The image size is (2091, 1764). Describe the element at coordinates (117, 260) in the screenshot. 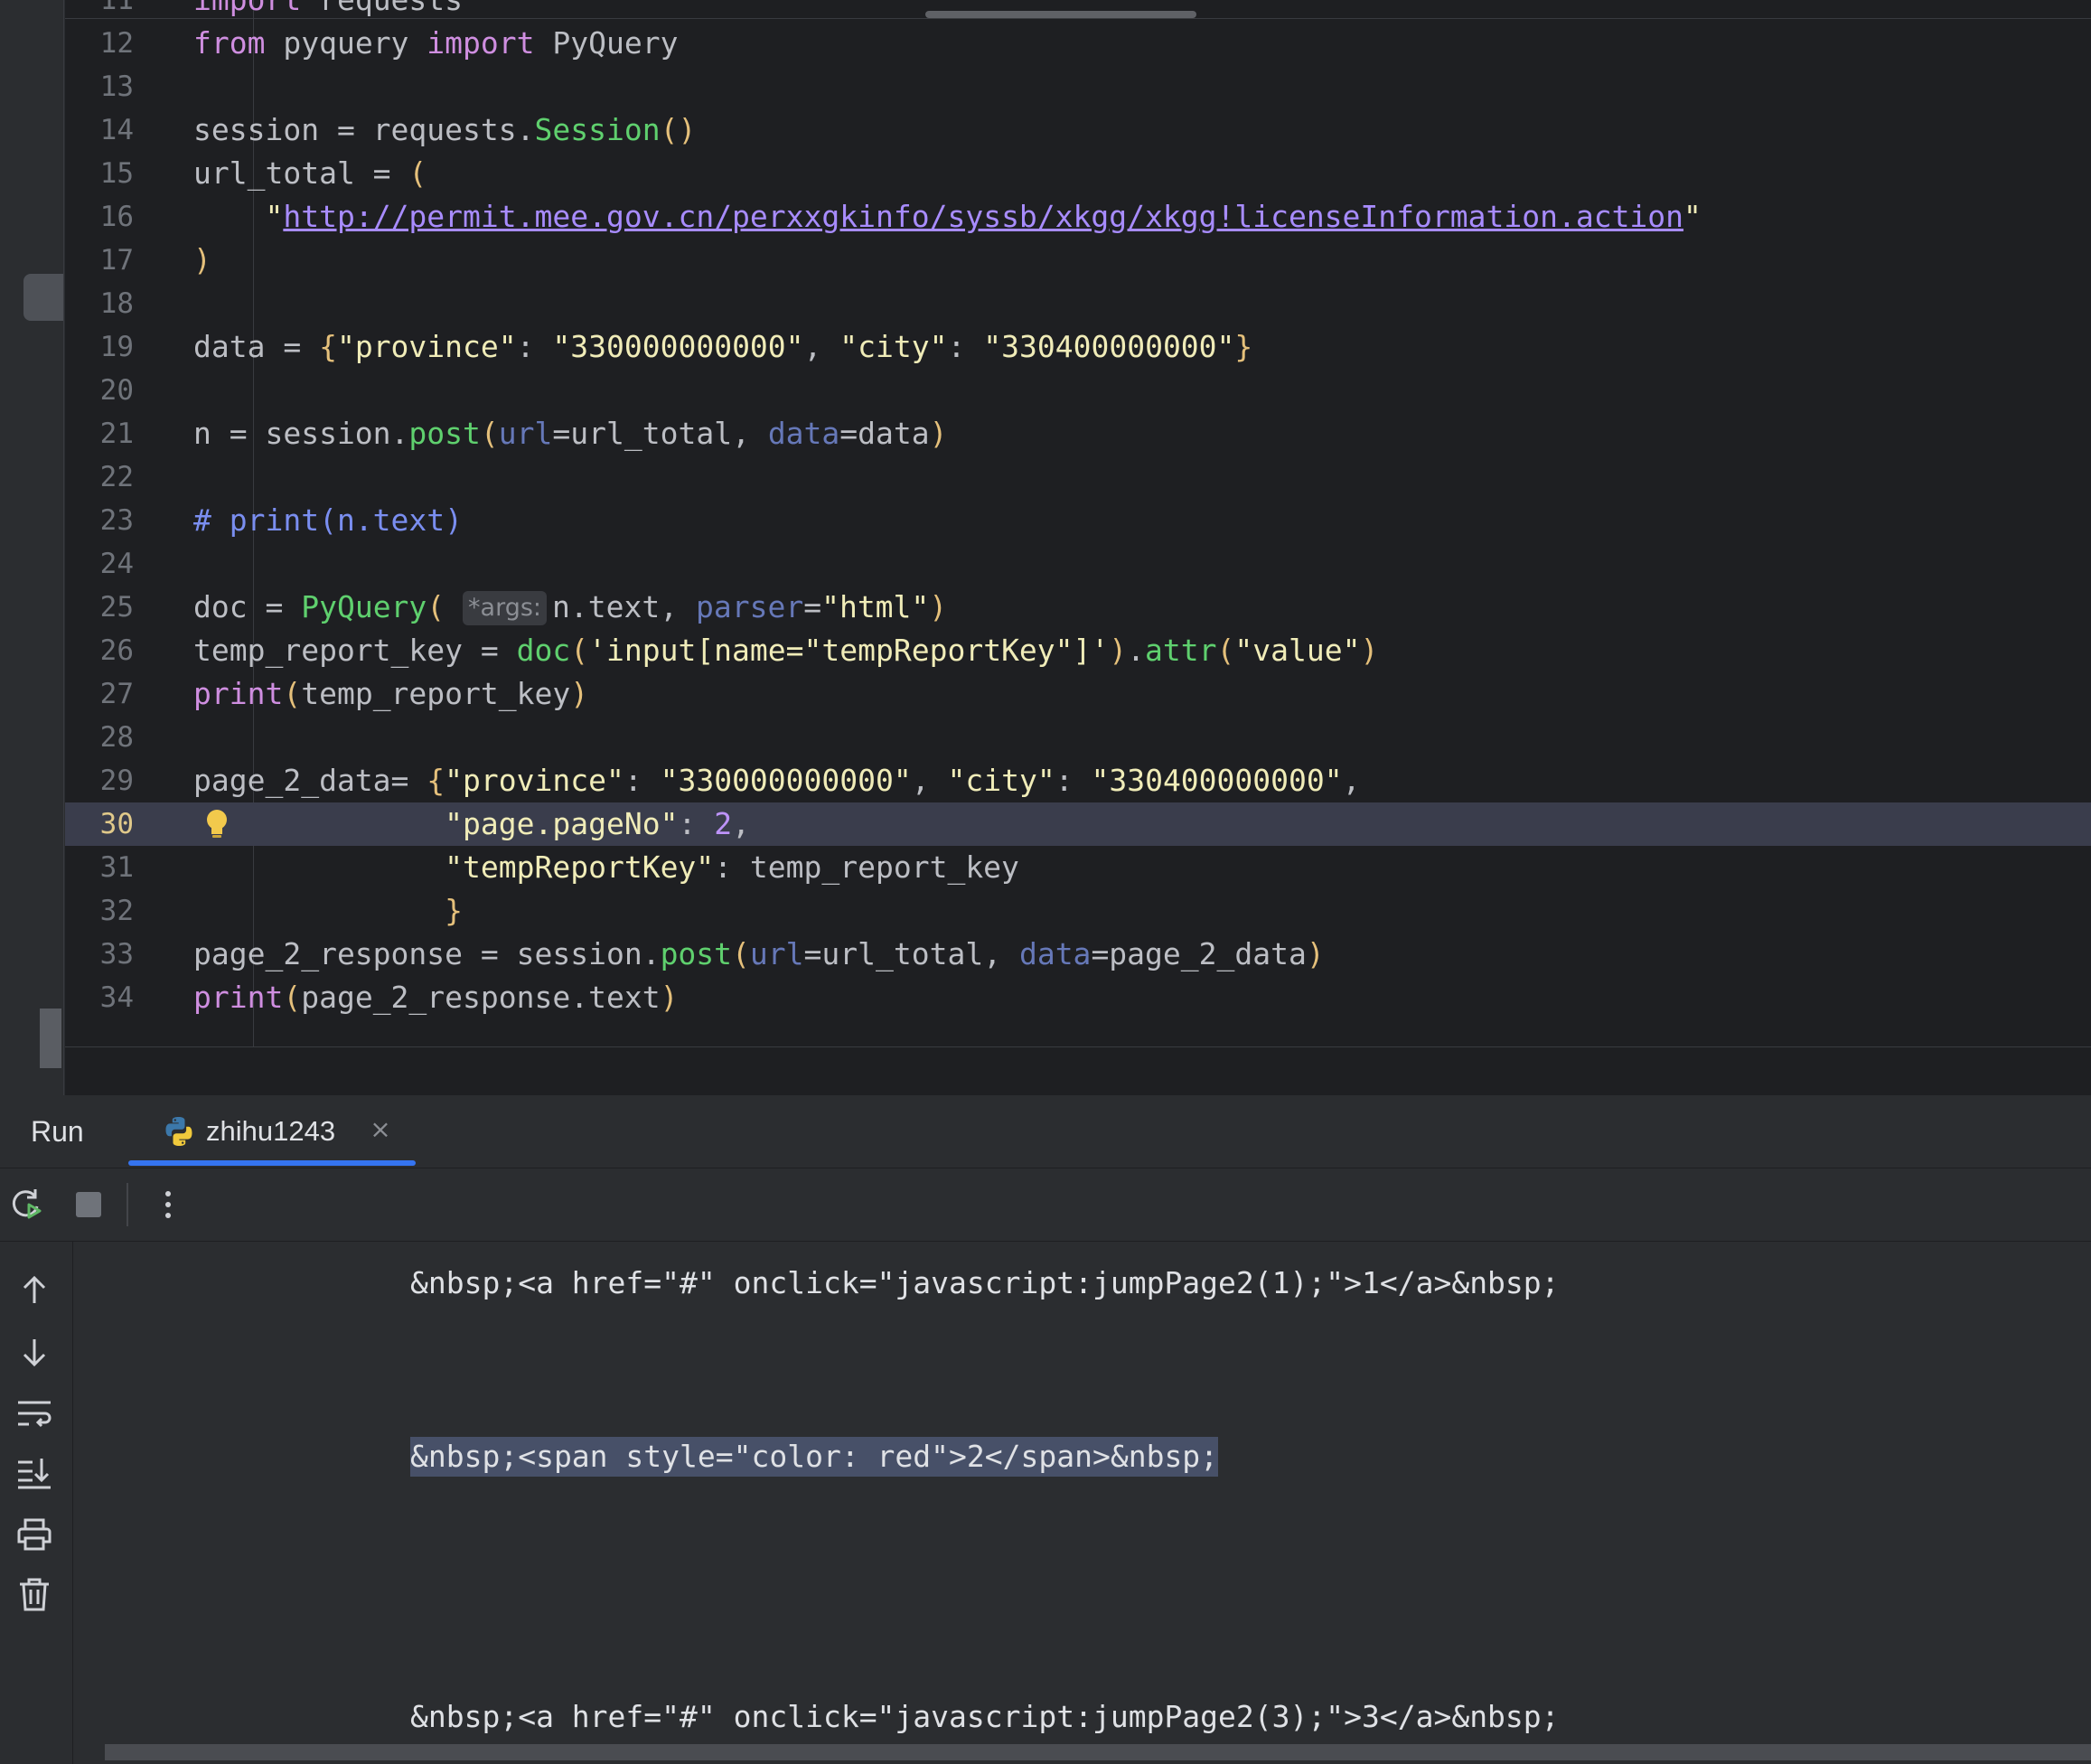

I see `line-number: 17` at that location.